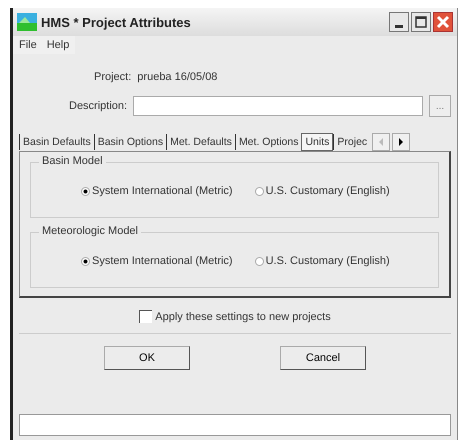 The height and width of the screenshot is (445, 461). What do you see at coordinates (90, 231) in the screenshot?
I see `group-title: Meteorologic Model` at bounding box center [90, 231].